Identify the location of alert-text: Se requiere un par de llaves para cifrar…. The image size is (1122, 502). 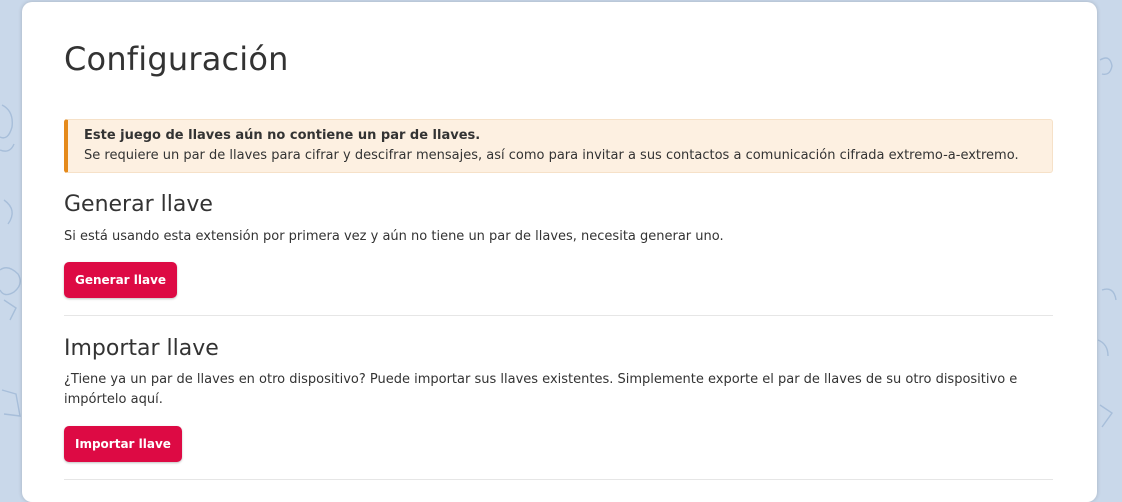
(551, 155).